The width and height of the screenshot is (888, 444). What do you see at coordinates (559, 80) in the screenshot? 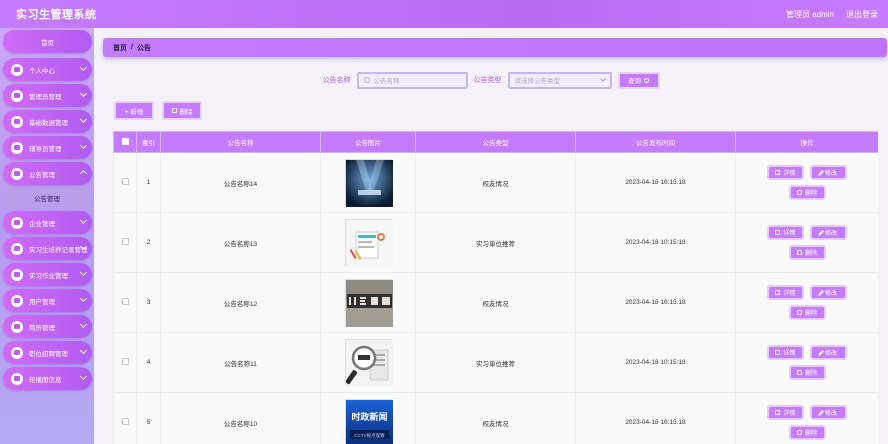
I see `type-select: 请选择公告类型` at bounding box center [559, 80].